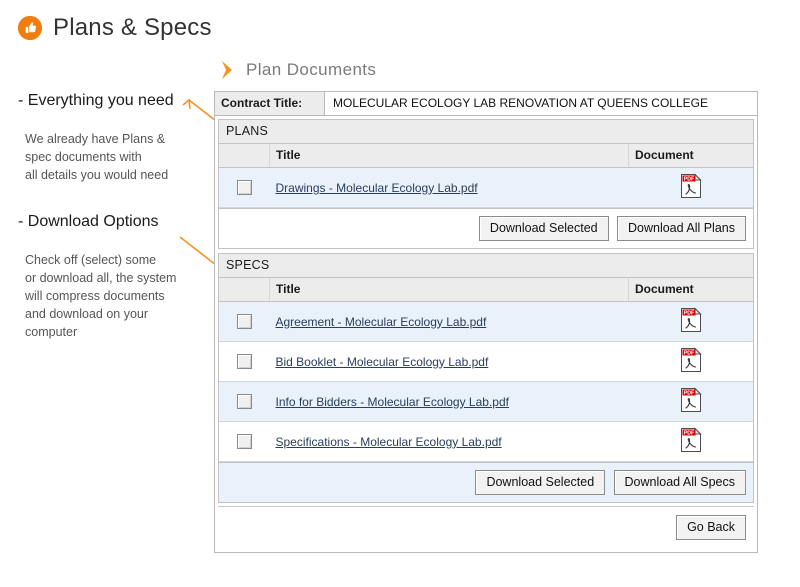  I want to click on section-header-label: Plan Documents, so click(311, 69).